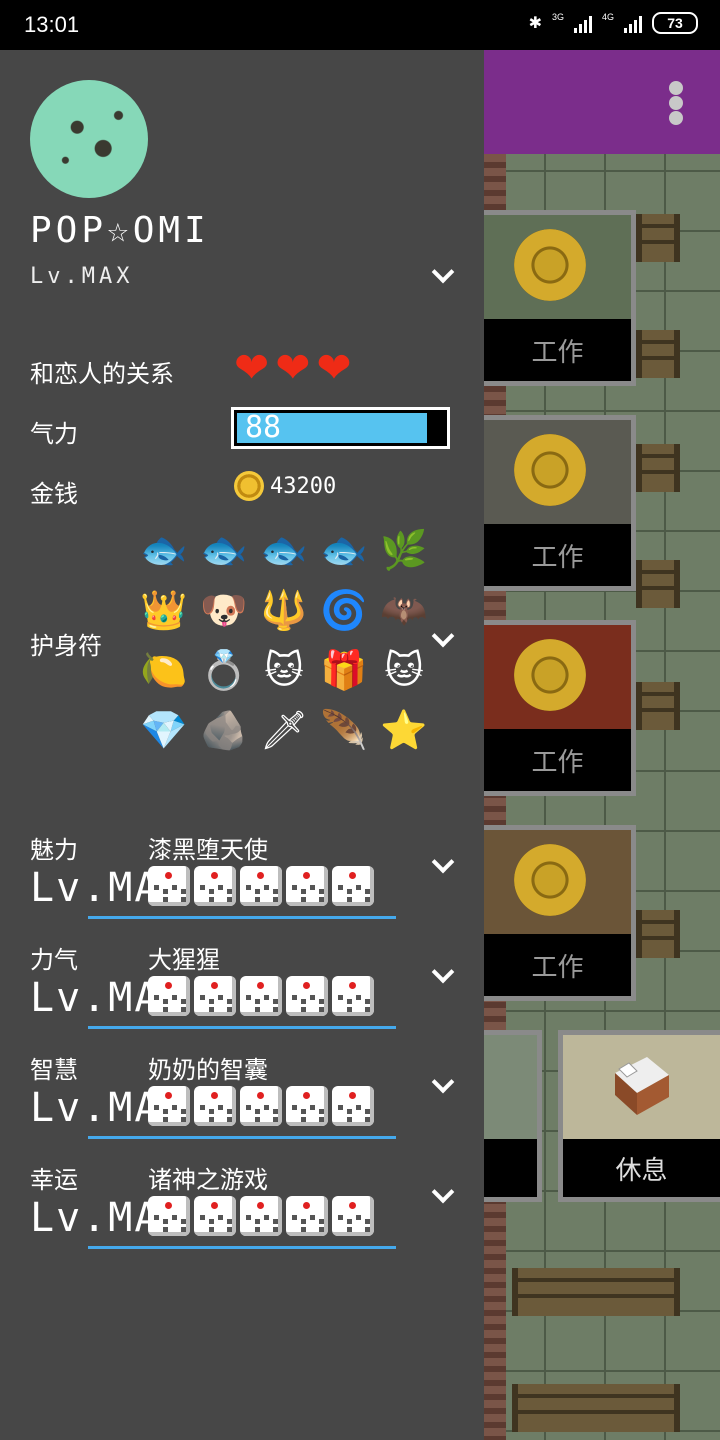 This screenshot has height=1440, width=720. Describe the element at coordinates (54, 1180) in the screenshot. I see `stat-name: 幸运` at that location.